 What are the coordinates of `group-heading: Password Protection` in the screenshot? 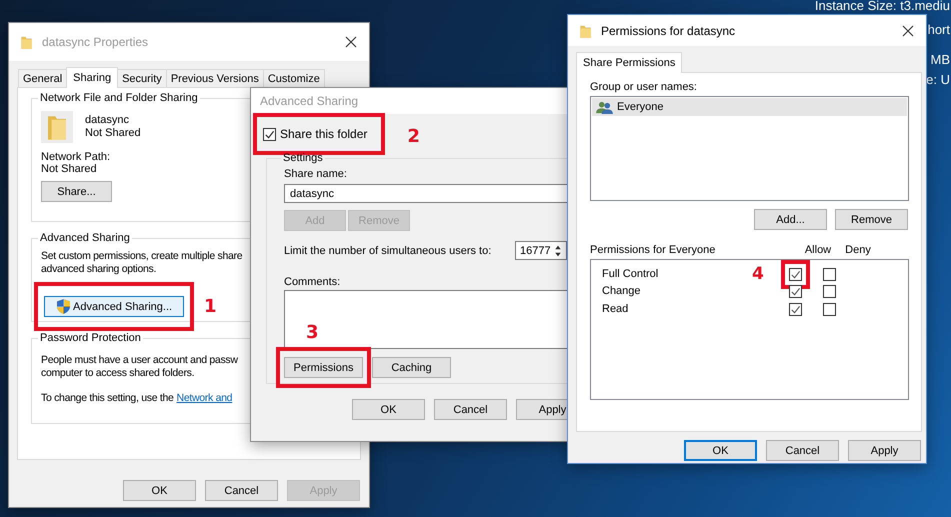 It's located at (90, 338).